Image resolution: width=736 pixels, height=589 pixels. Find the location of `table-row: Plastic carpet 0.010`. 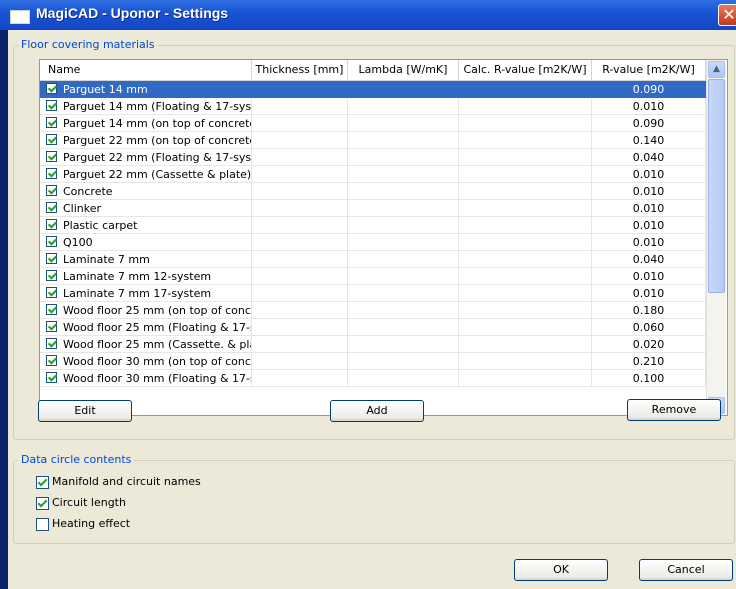

table-row: Plastic carpet 0.010 is located at coordinates (373, 225).